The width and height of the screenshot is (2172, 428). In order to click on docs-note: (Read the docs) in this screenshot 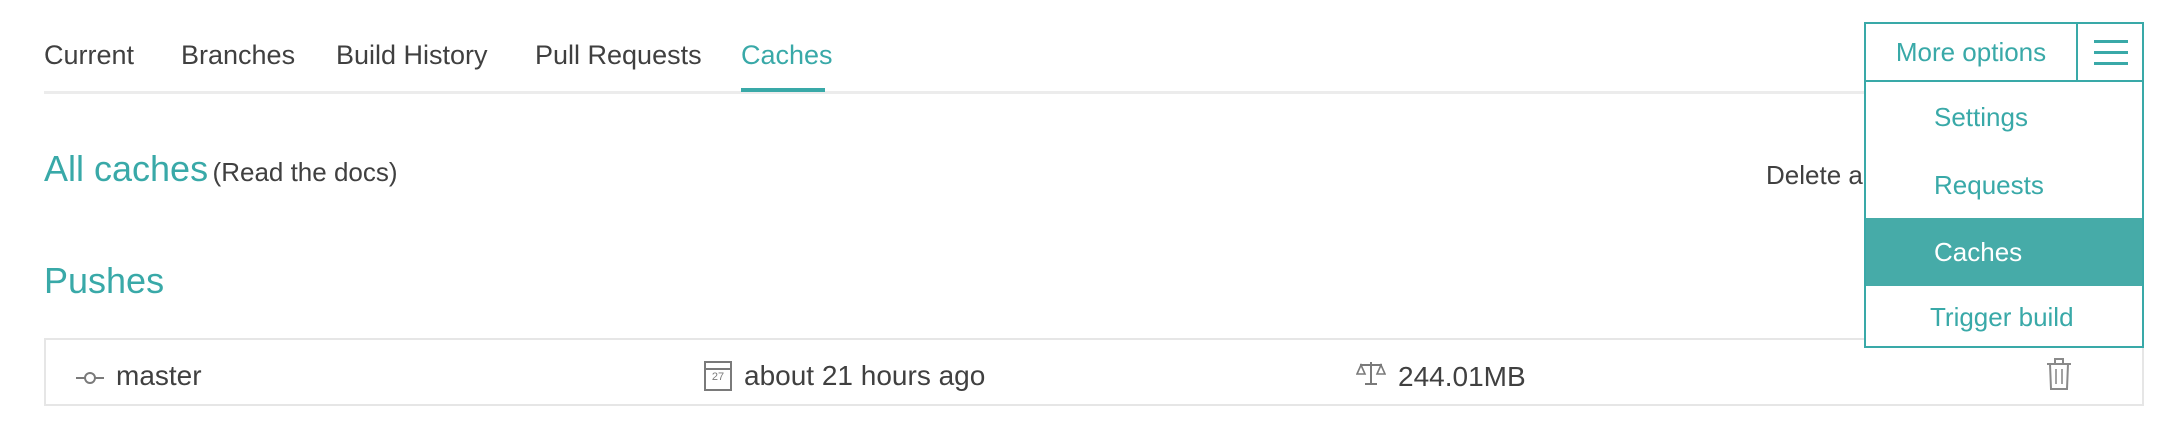, I will do `click(305, 172)`.